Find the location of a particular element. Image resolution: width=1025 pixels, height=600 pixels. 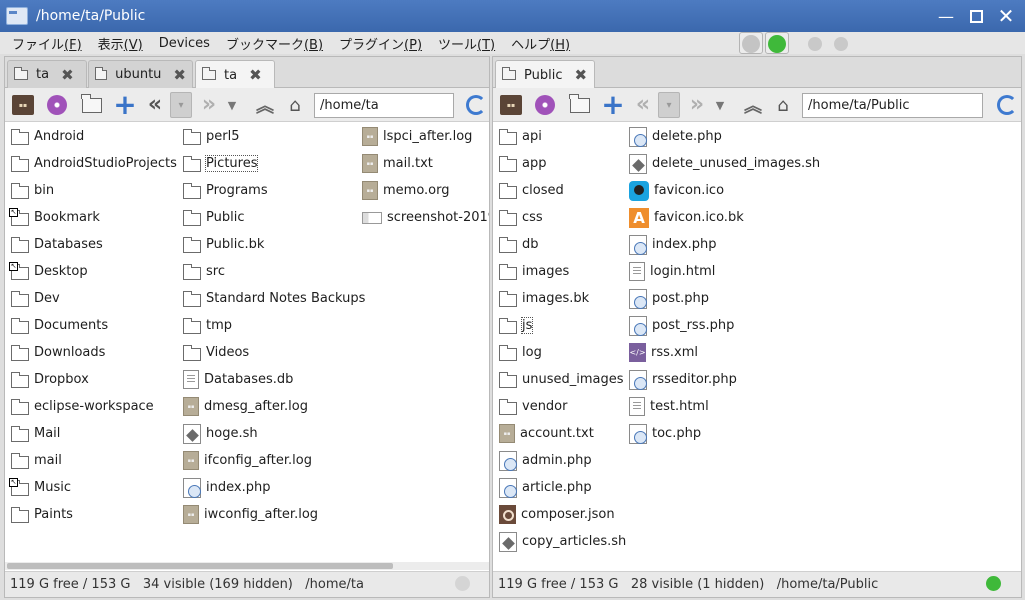

folder-item: eclipse-workspace is located at coordinates (94, 406).